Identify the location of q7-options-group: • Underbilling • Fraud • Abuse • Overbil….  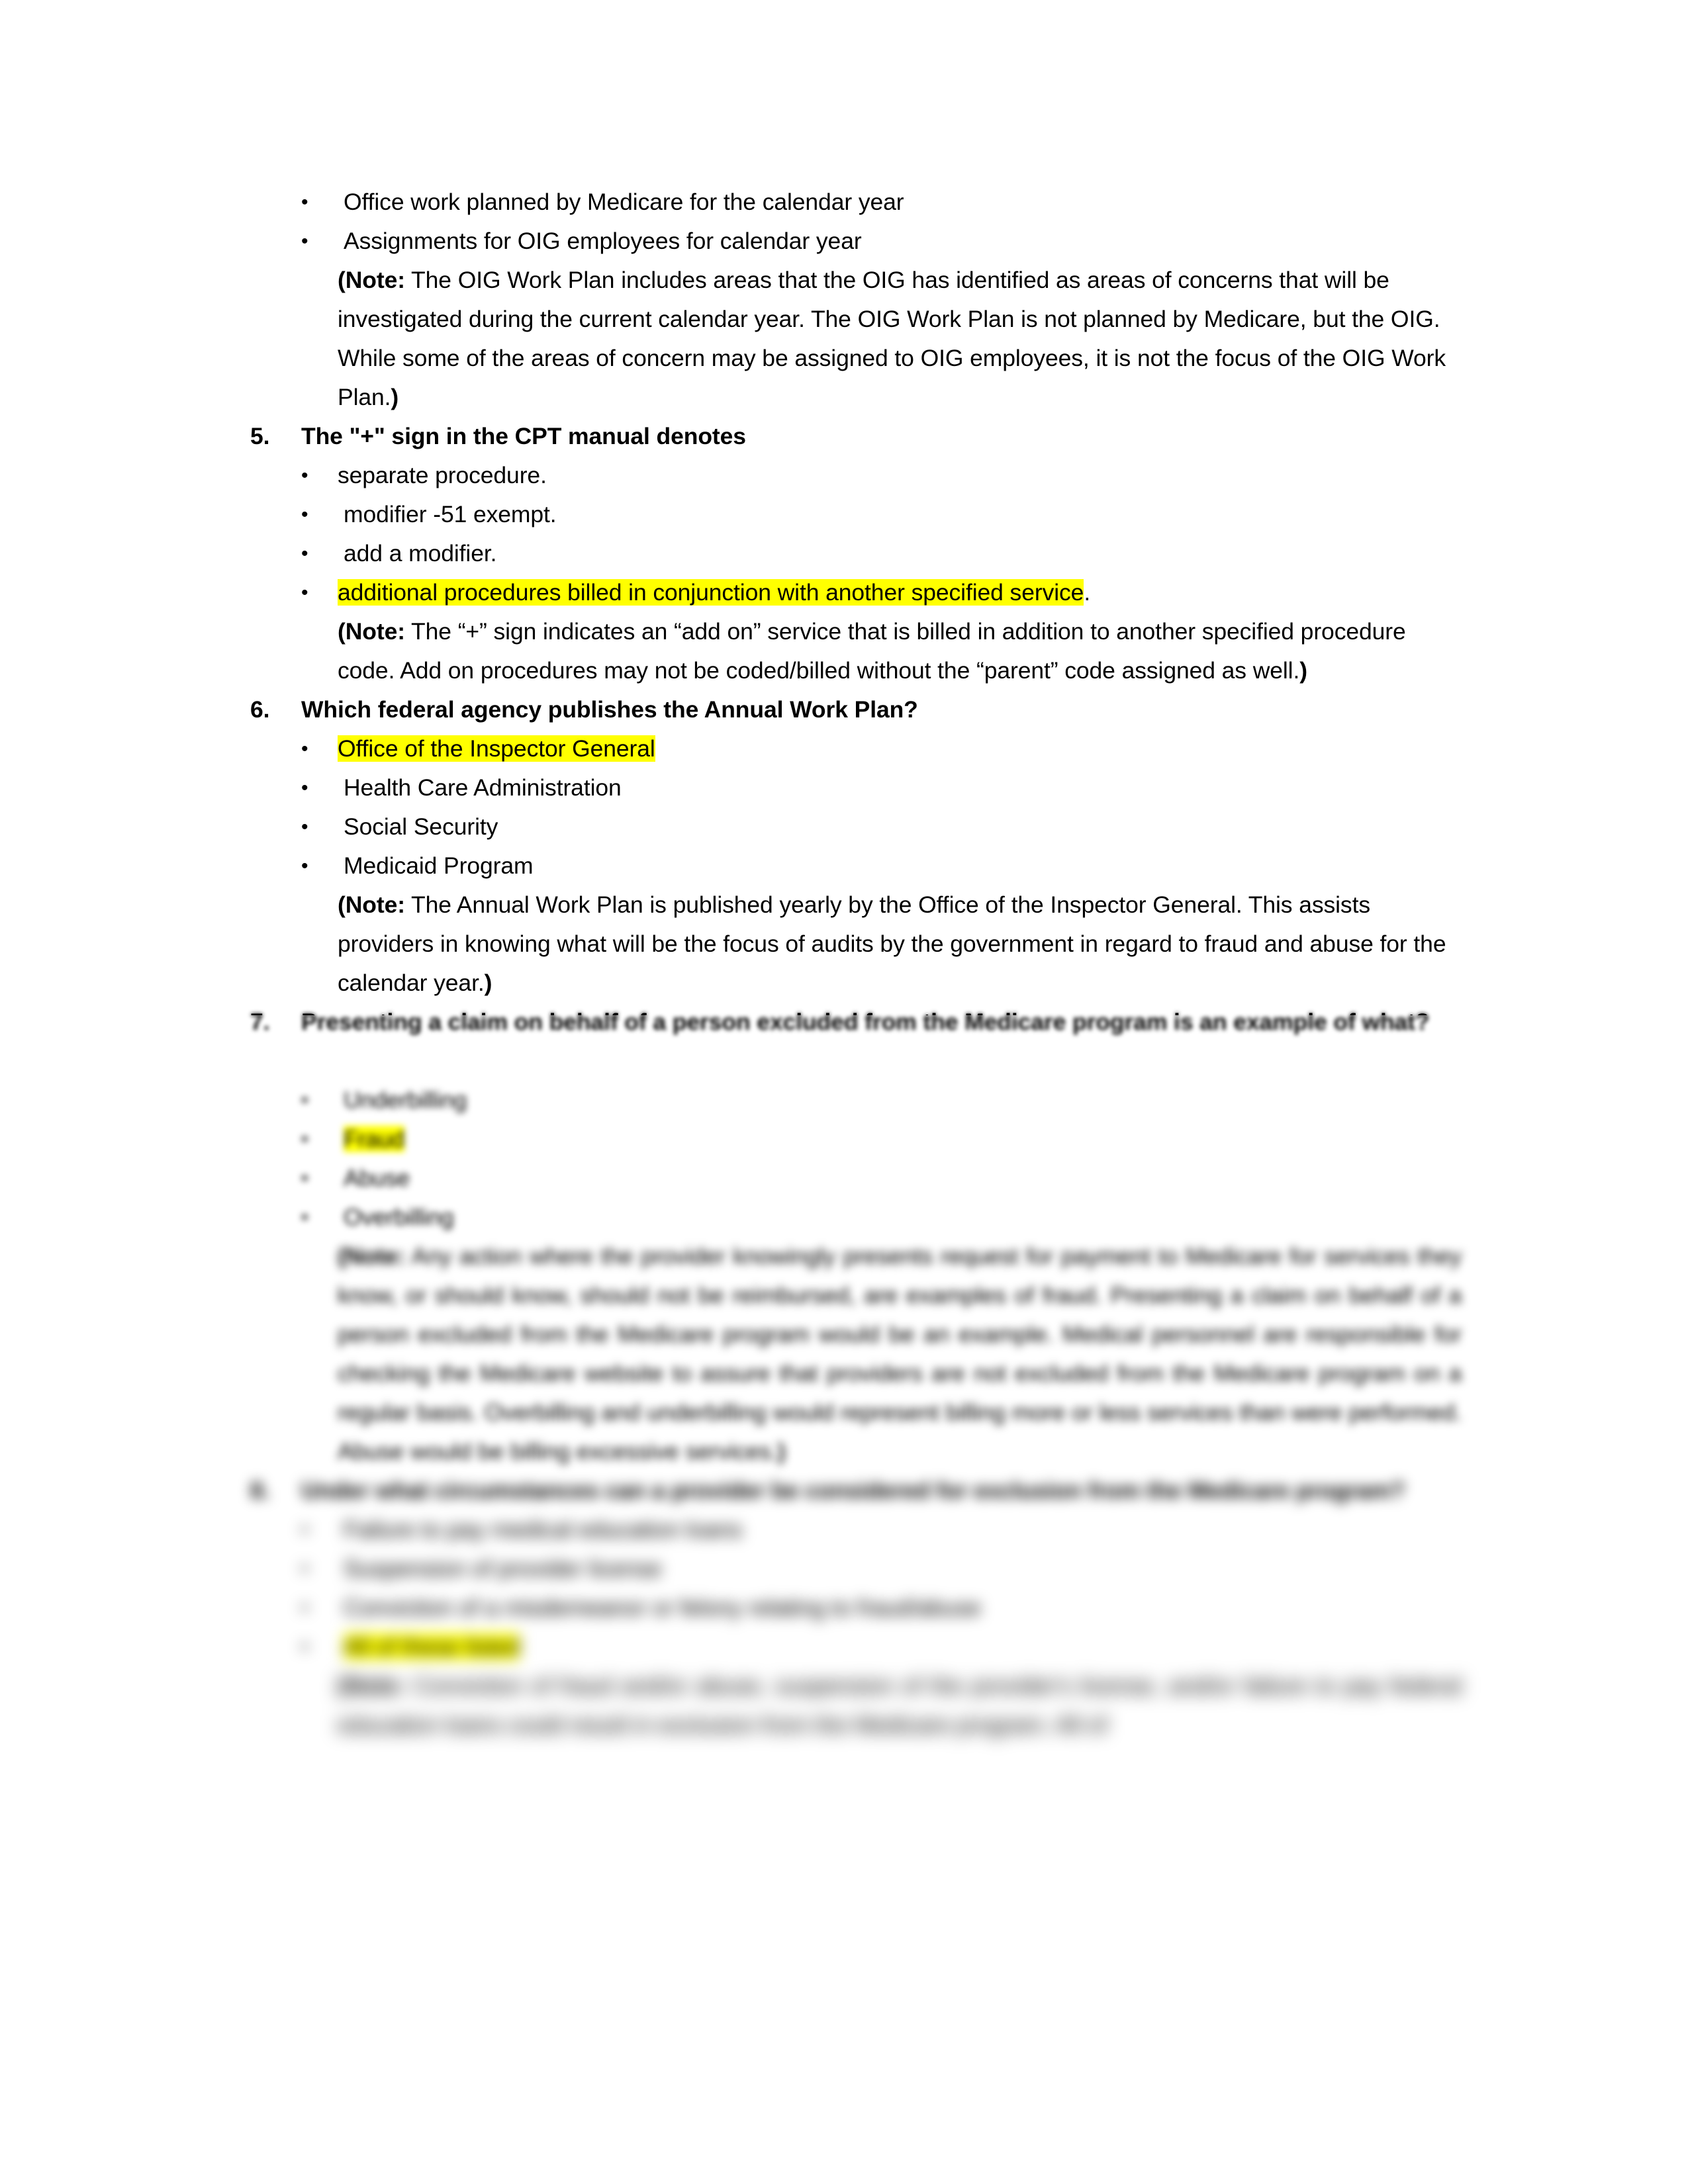
(856, 1159).